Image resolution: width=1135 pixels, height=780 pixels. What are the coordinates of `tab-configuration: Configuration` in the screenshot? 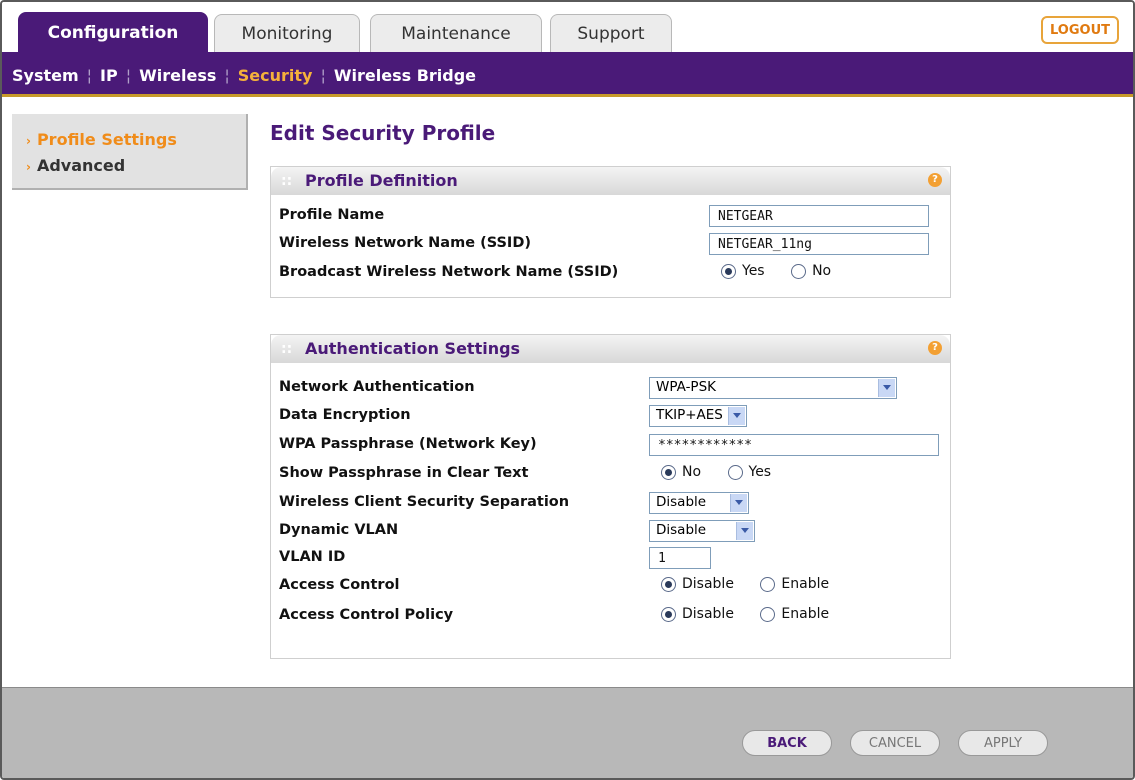 It's located at (113, 32).